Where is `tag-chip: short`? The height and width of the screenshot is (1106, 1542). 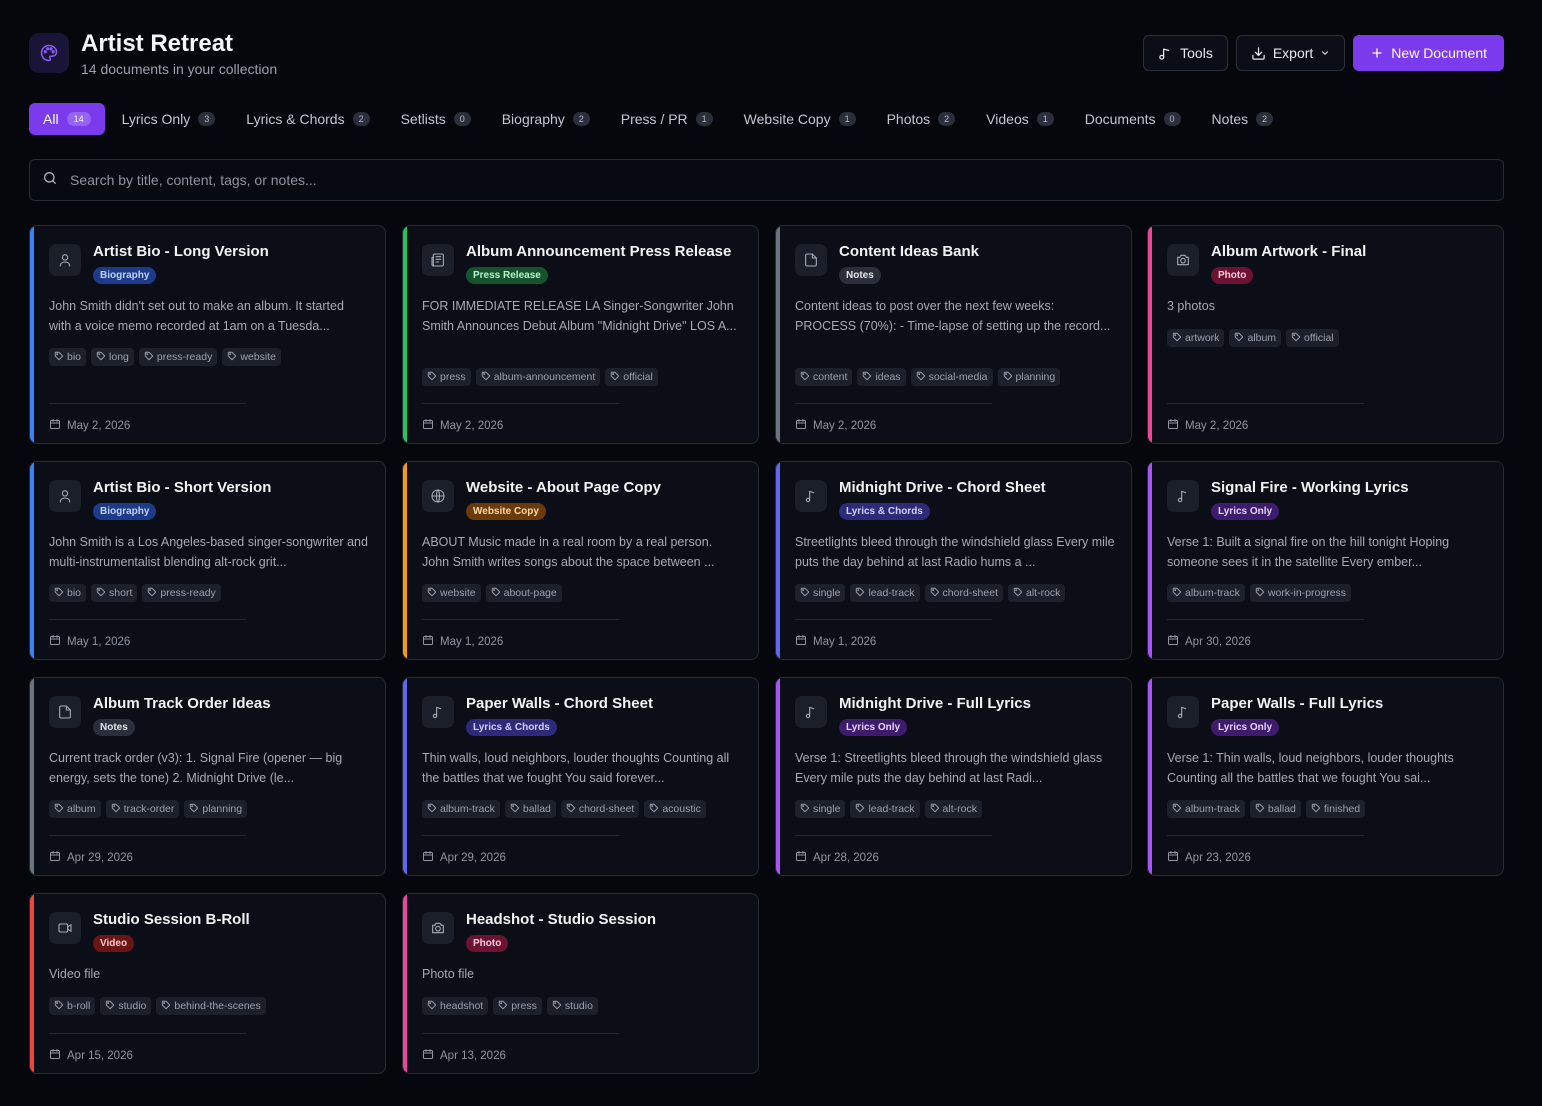
tag-chip: short is located at coordinates (114, 593).